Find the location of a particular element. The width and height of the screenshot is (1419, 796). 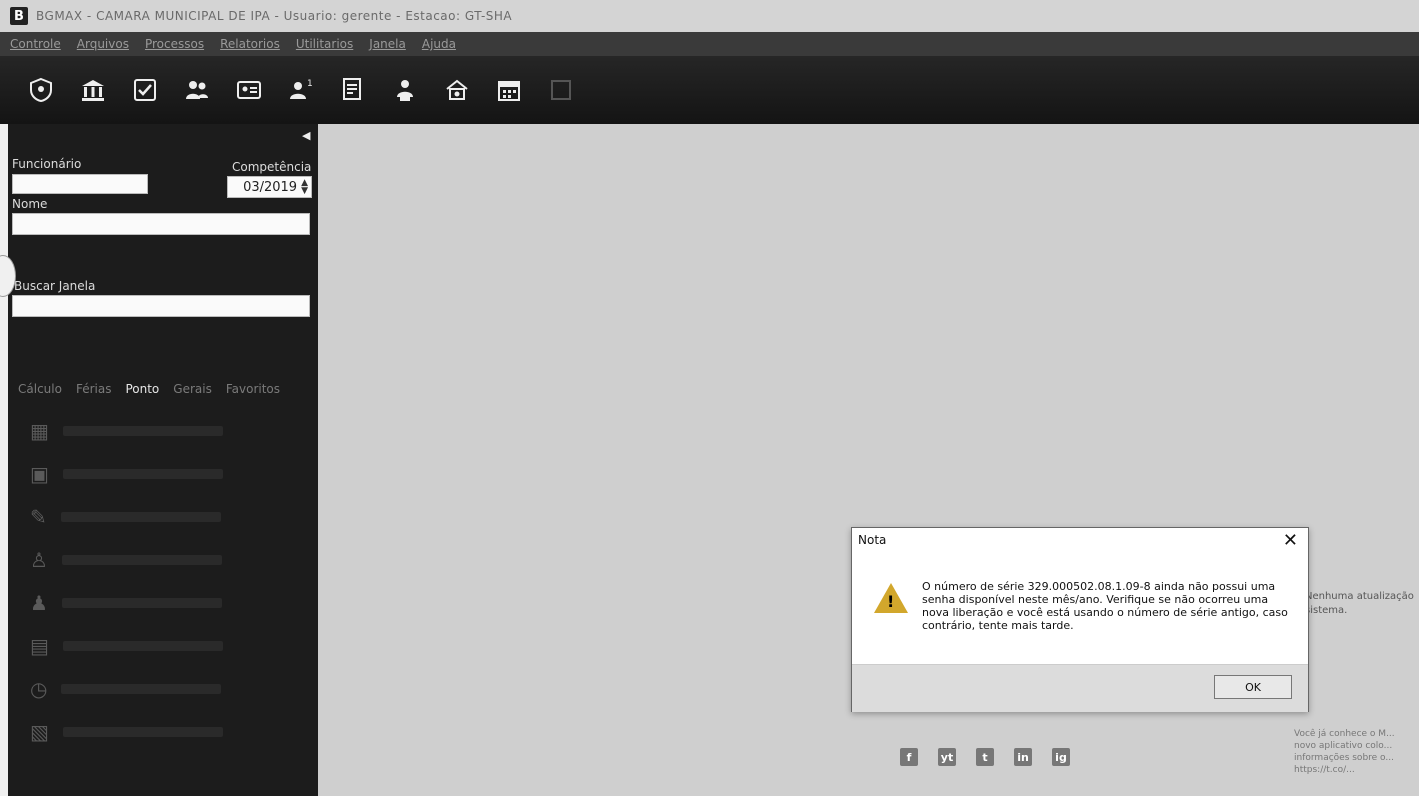

menu-janela: Janela is located at coordinates (387, 44).